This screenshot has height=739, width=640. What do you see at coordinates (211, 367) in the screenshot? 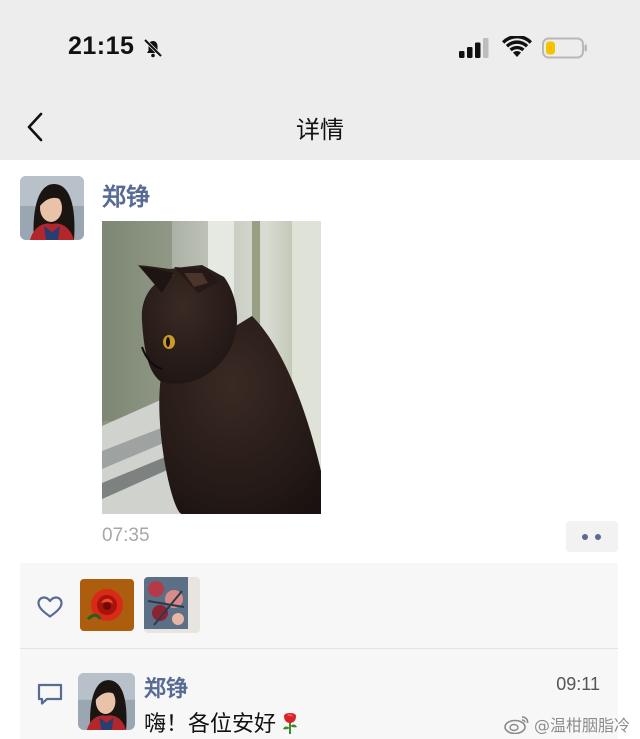
I see `black-cat-photo` at bounding box center [211, 367].